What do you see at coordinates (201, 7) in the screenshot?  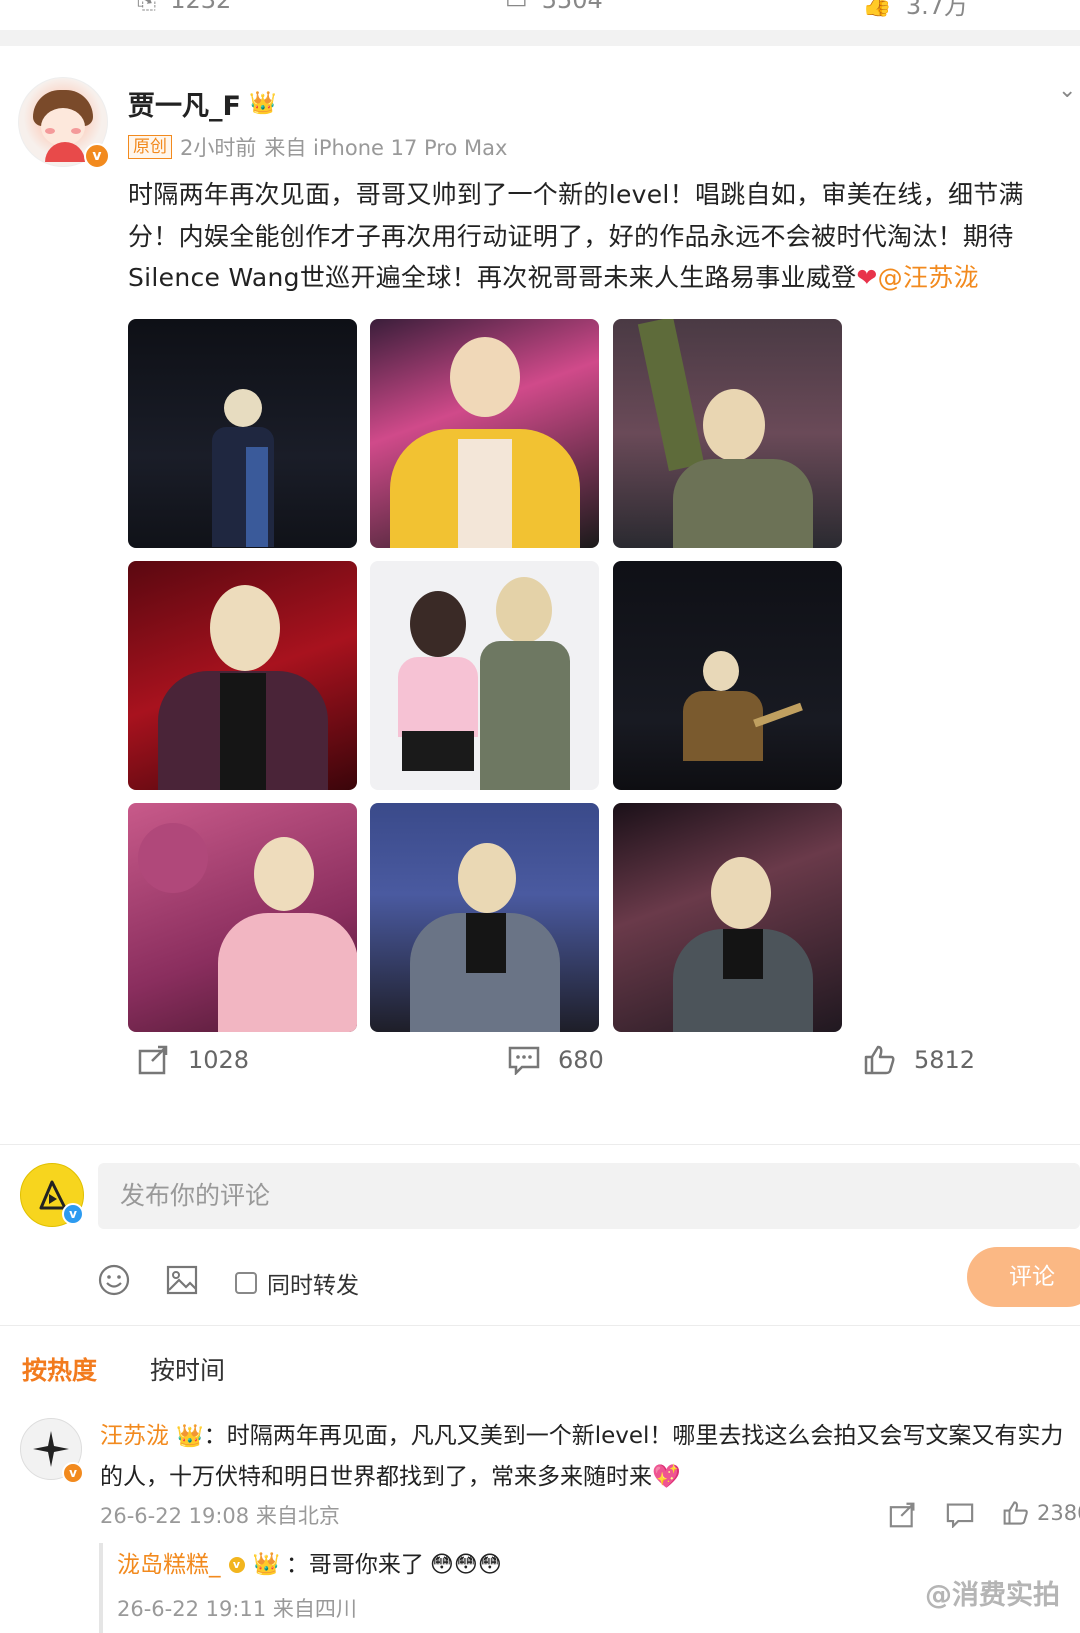 I see `prev-repost-count: 1232` at bounding box center [201, 7].